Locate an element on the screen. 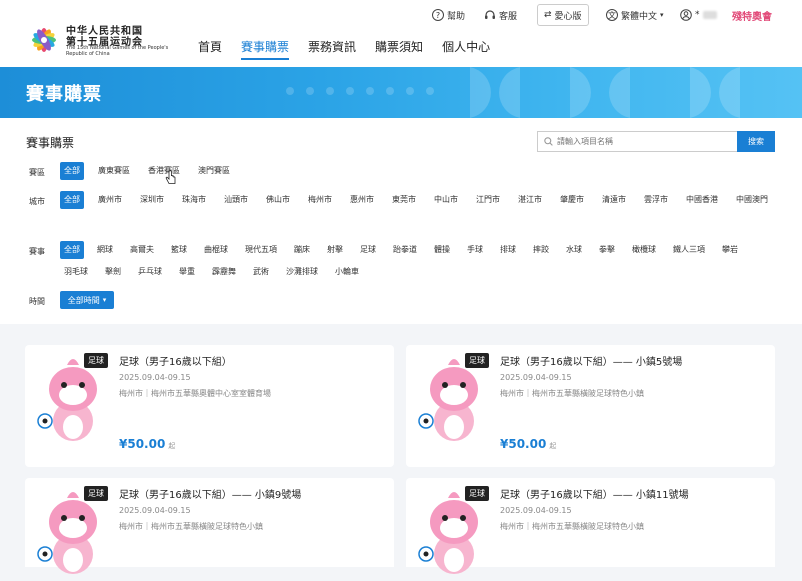 The image size is (802, 581). event-option: 高爾夫 is located at coordinates (142, 250).